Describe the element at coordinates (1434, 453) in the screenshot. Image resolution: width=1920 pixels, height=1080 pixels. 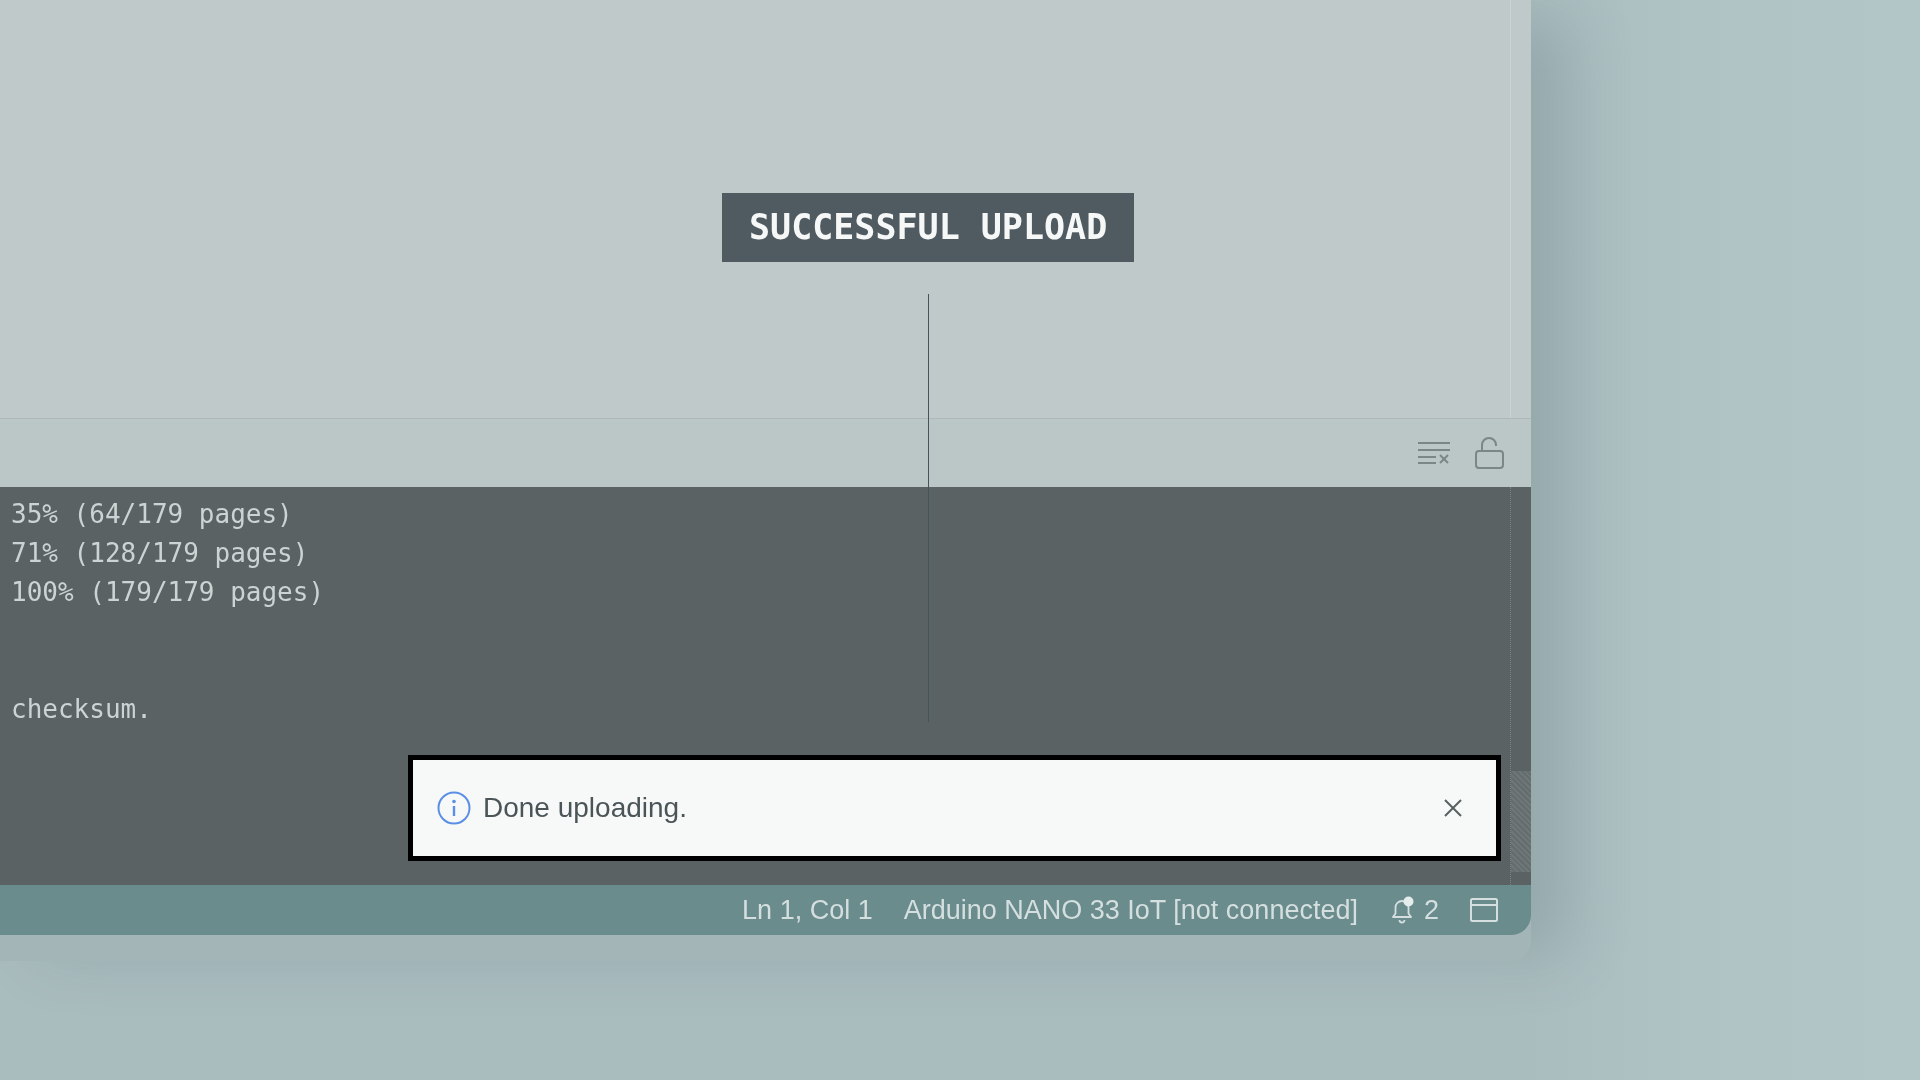
I see `clear-list-icon` at that location.